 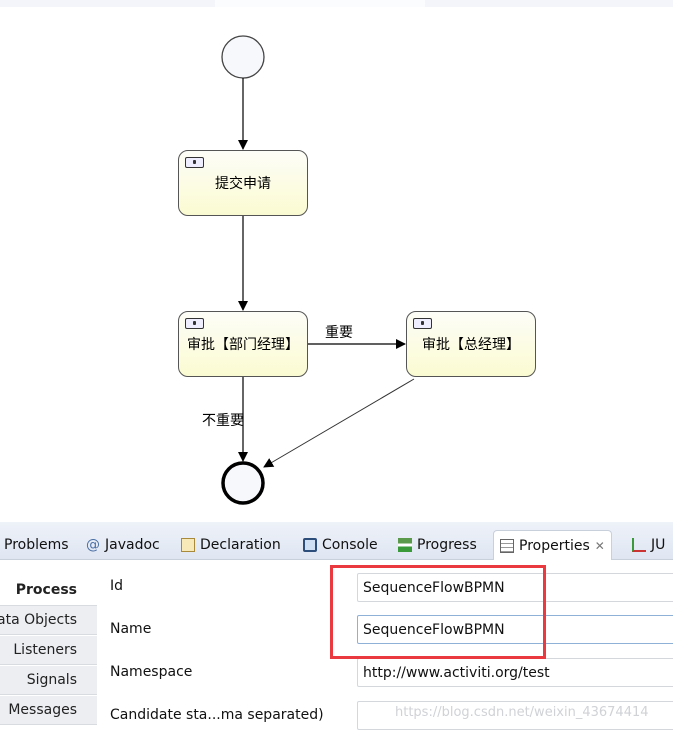 I want to click on sidebar-item-data-objects: Data Objects, so click(x=48, y=620).